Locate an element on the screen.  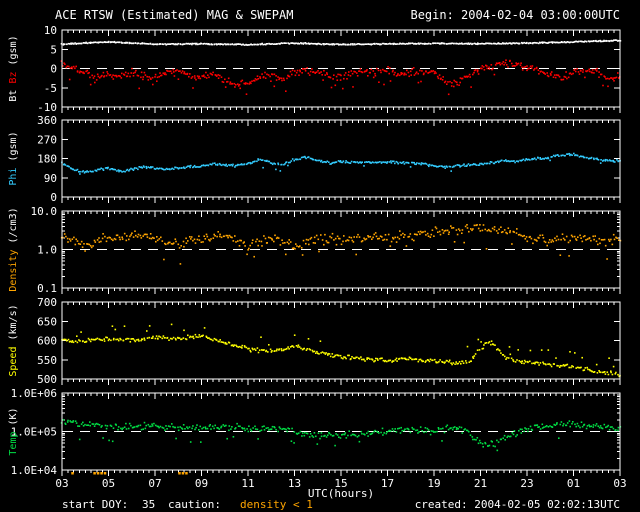
ytick-label: 600 is located at coordinates (47, 341).